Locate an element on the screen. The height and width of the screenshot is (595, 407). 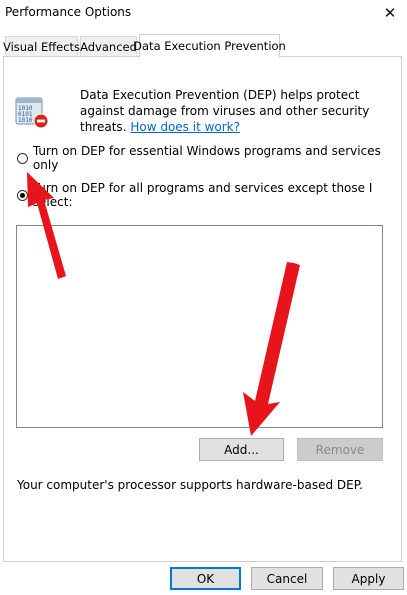
radio-essential-only is located at coordinates (22, 158).